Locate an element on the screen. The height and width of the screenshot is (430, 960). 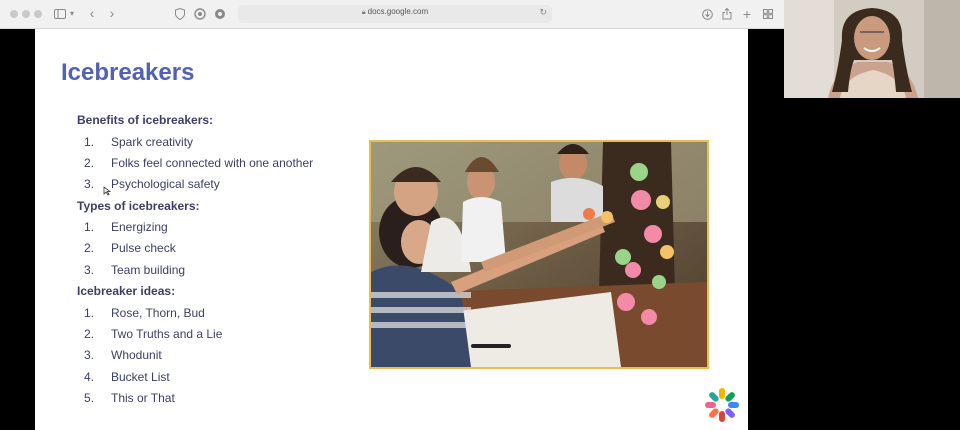
forward-icon: › is located at coordinates (112, 14).